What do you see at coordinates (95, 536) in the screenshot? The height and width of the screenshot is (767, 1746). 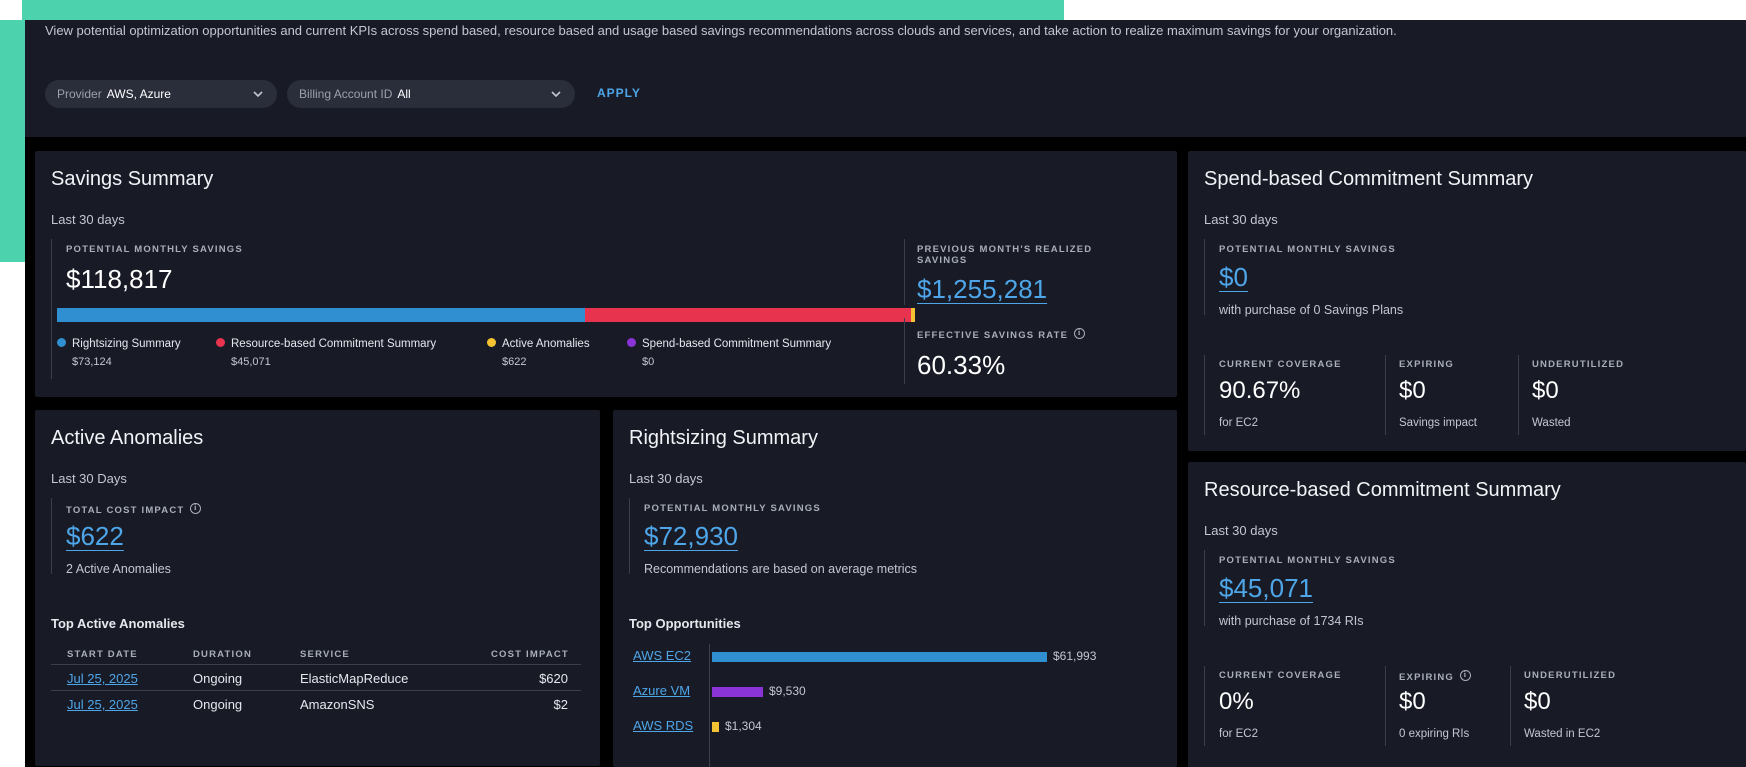 I see `cost-impact-link: $622` at bounding box center [95, 536].